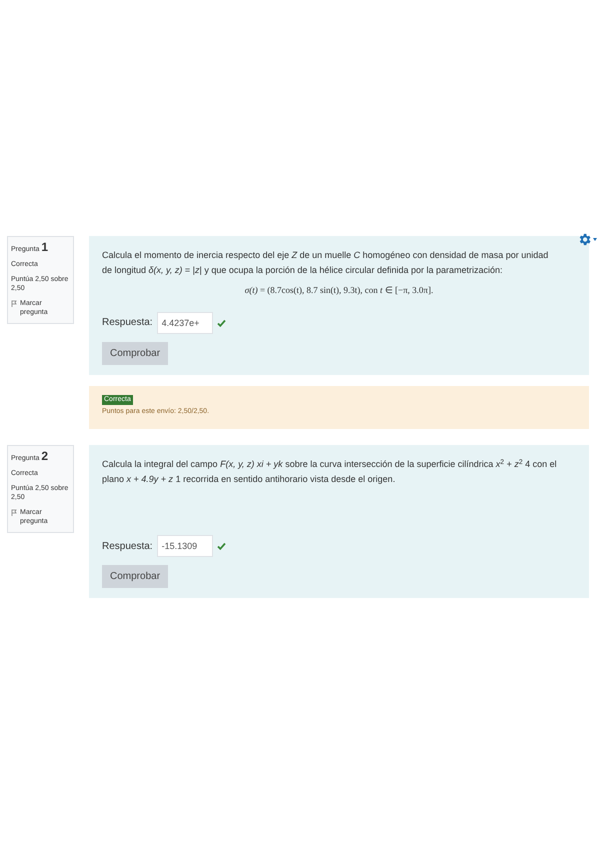  Describe the element at coordinates (44, 247) in the screenshot. I see `question-number: 1` at that location.